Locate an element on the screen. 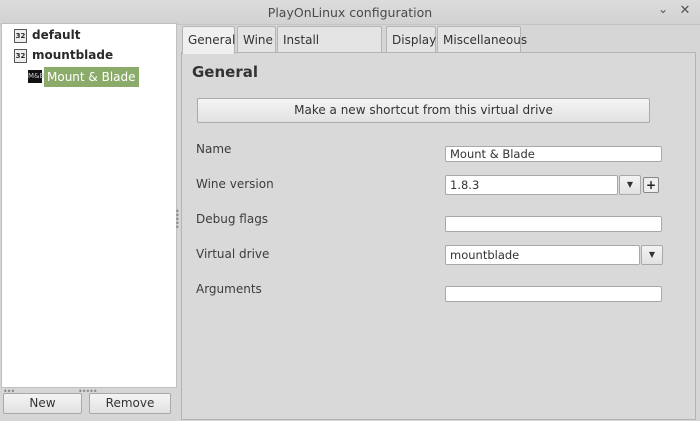 The height and width of the screenshot is (421, 700). panel-title: General is located at coordinates (225, 72).